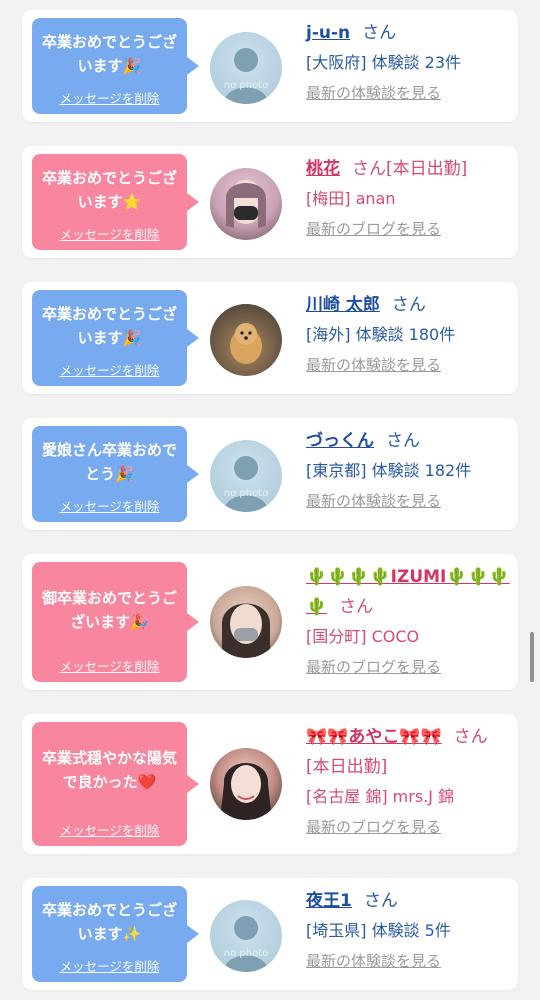 Image resolution: width=540 pixels, height=1000 pixels. Describe the element at coordinates (384, 62) in the screenshot. I see `user-detail: [大阪府] 体験談 23件` at that location.